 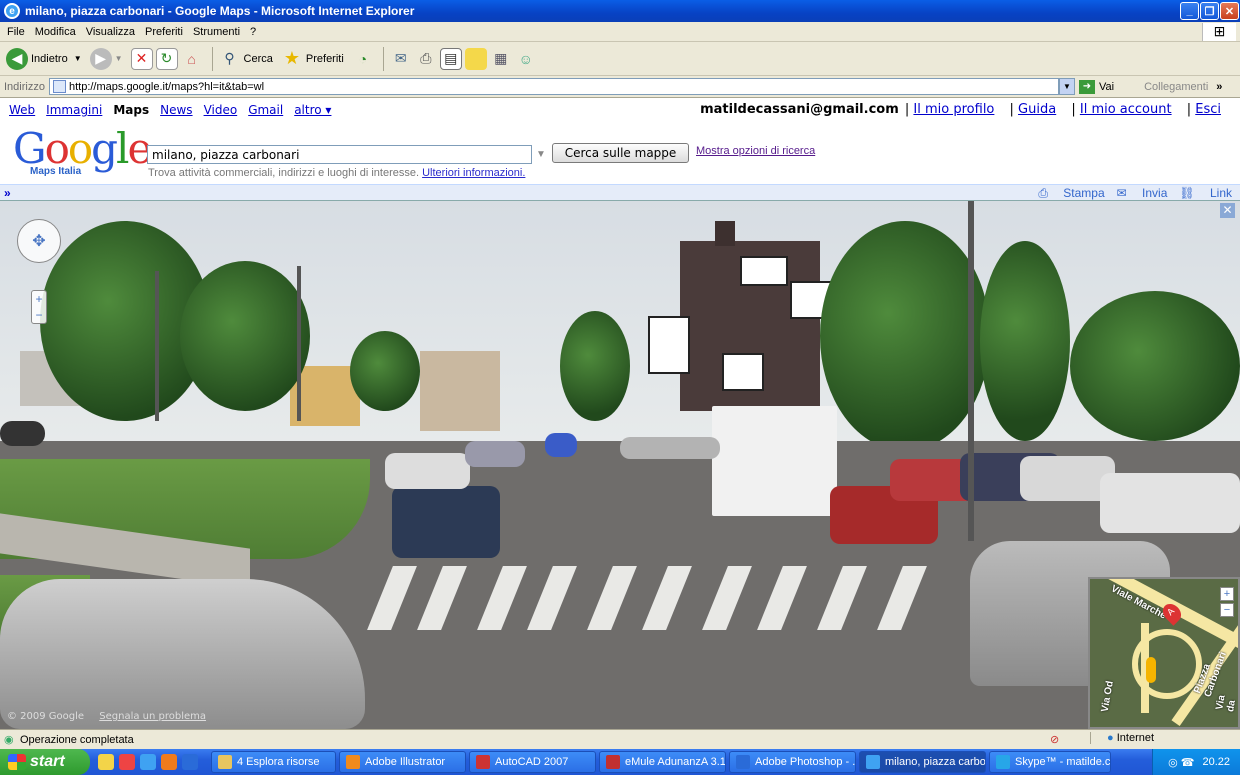 I want to click on start-button: start, so click(x=45, y=762).